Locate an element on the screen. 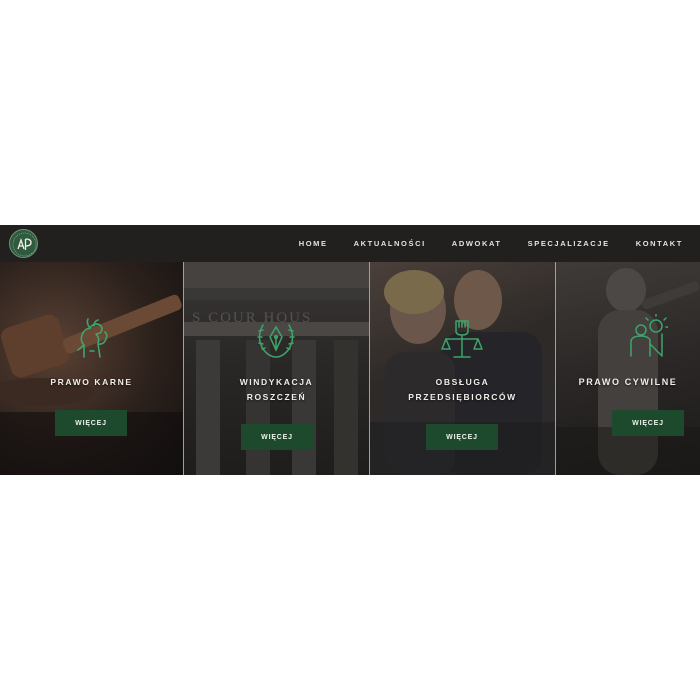 Image resolution: width=700 pixels, height=700 pixels. justitia-statue-background-image is located at coordinates (628, 371).